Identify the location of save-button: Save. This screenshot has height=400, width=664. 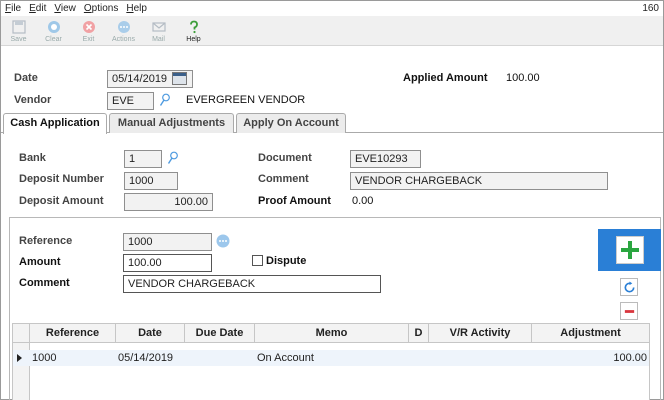
(18, 31).